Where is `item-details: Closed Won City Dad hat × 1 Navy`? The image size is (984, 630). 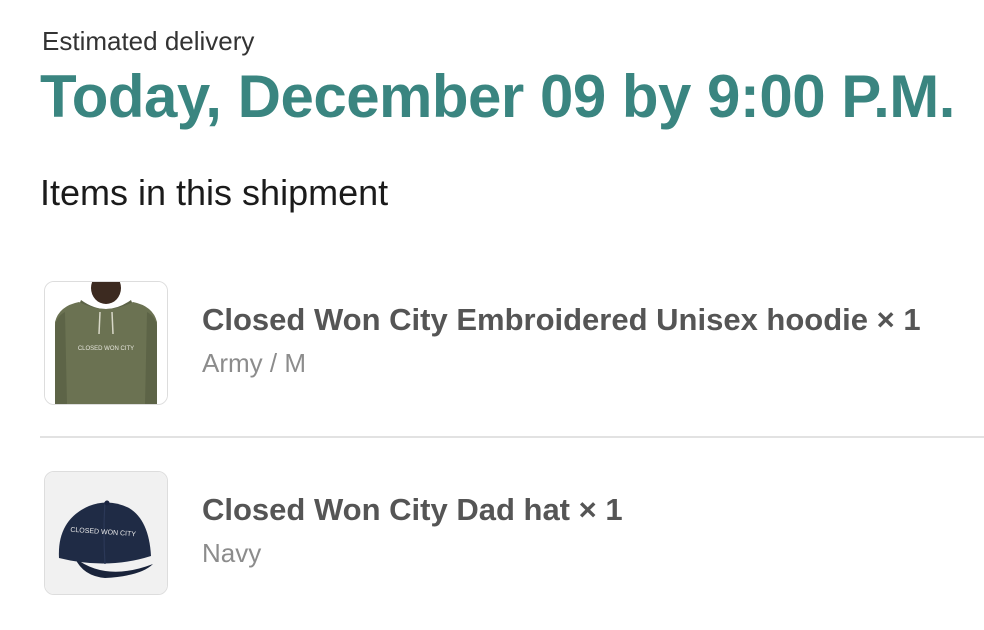
item-details: Closed Won City Dad hat × 1 Navy is located at coordinates (412, 530).